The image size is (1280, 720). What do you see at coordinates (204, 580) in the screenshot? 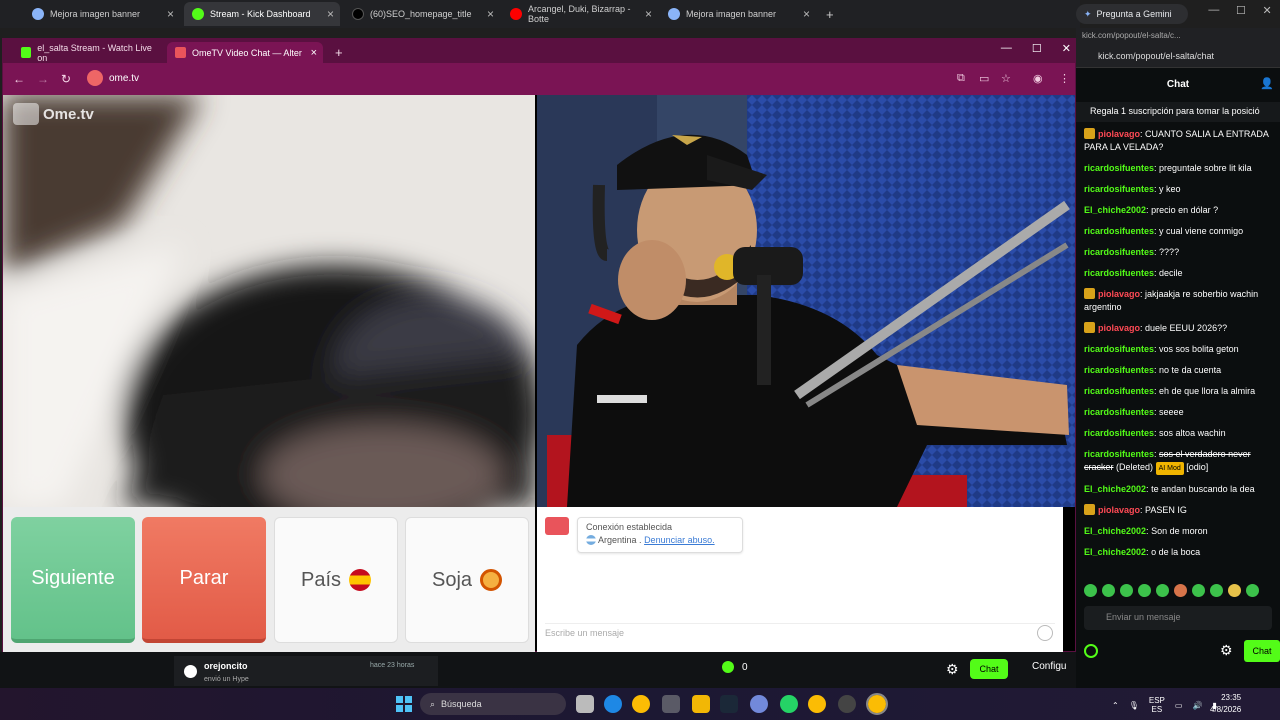
I see `stop-button: Parar` at bounding box center [204, 580].